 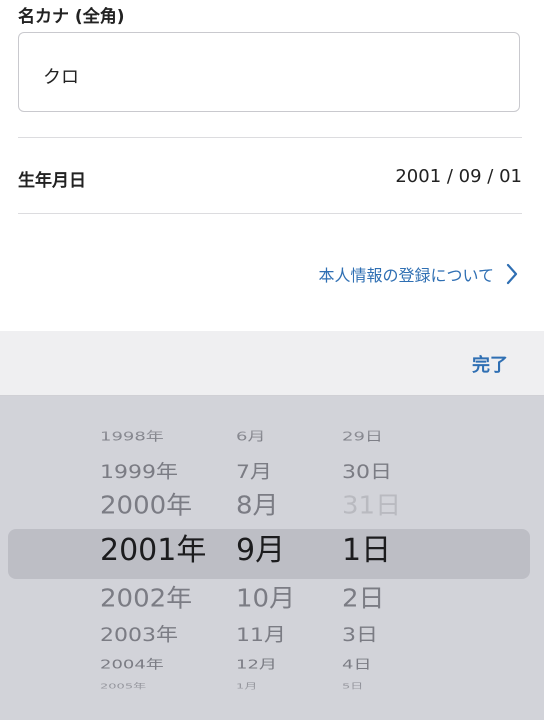 What do you see at coordinates (139, 636) in the screenshot?
I see `year-option: 2003年` at bounding box center [139, 636].